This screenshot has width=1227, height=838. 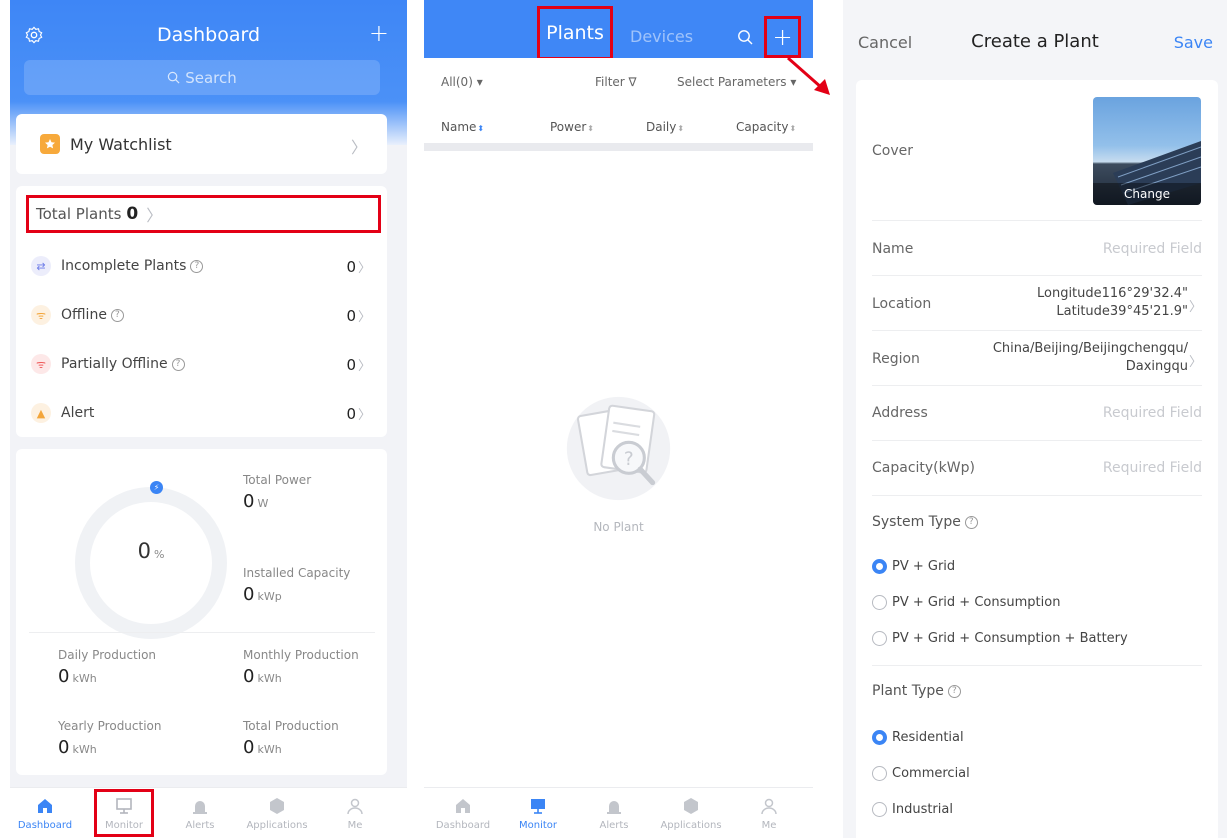 I want to click on plant-type-option: Industrial, so click(x=912, y=809).